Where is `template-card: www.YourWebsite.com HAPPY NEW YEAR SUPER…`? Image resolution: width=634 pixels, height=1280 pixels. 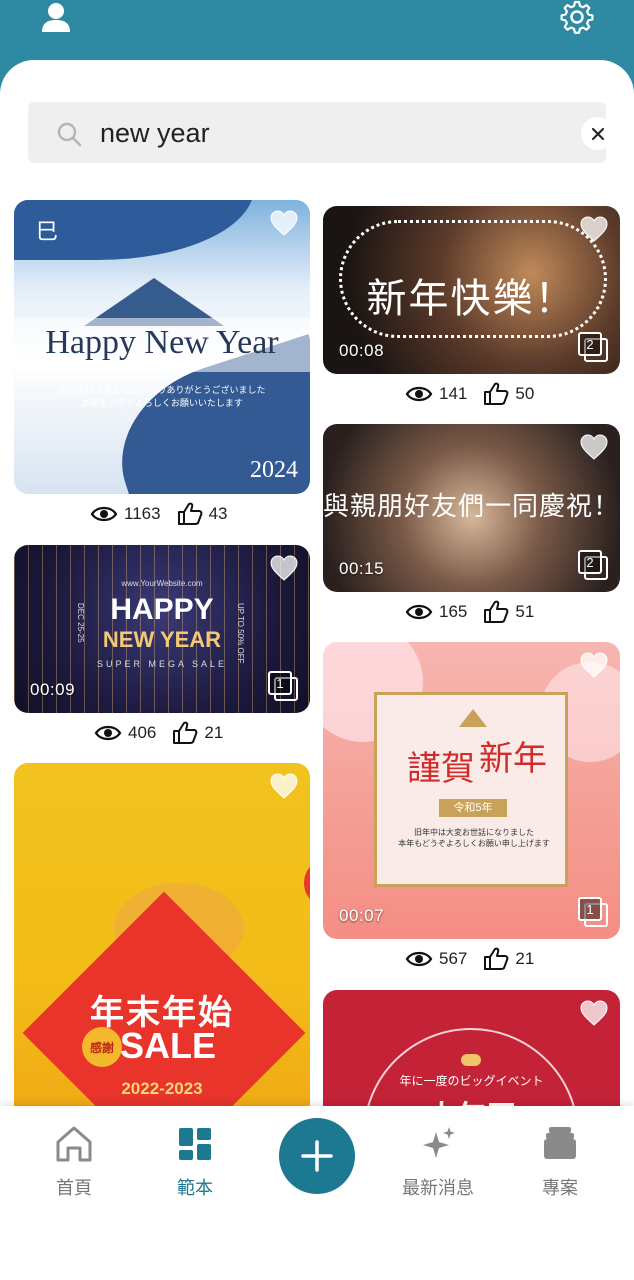
template-card: www.YourWebsite.com HAPPY NEW YEAR SUPER… is located at coordinates (162, 629).